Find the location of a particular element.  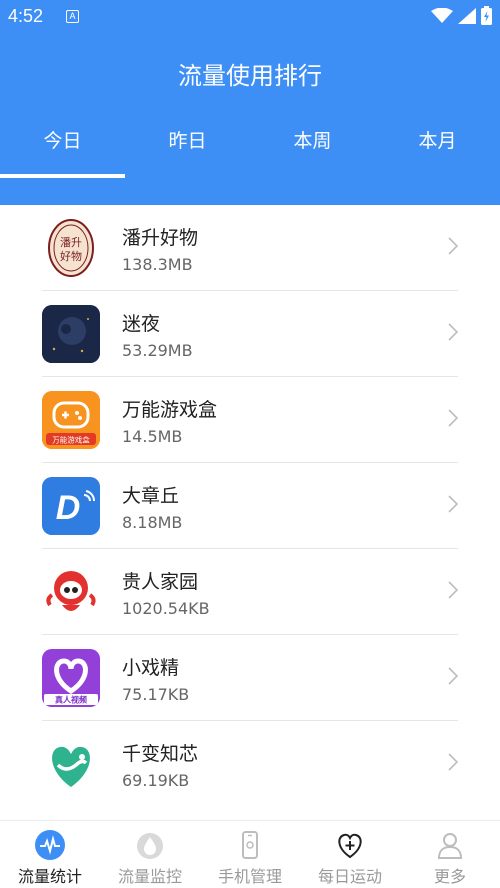

nav-label: 流量统计 is located at coordinates (49, 876).